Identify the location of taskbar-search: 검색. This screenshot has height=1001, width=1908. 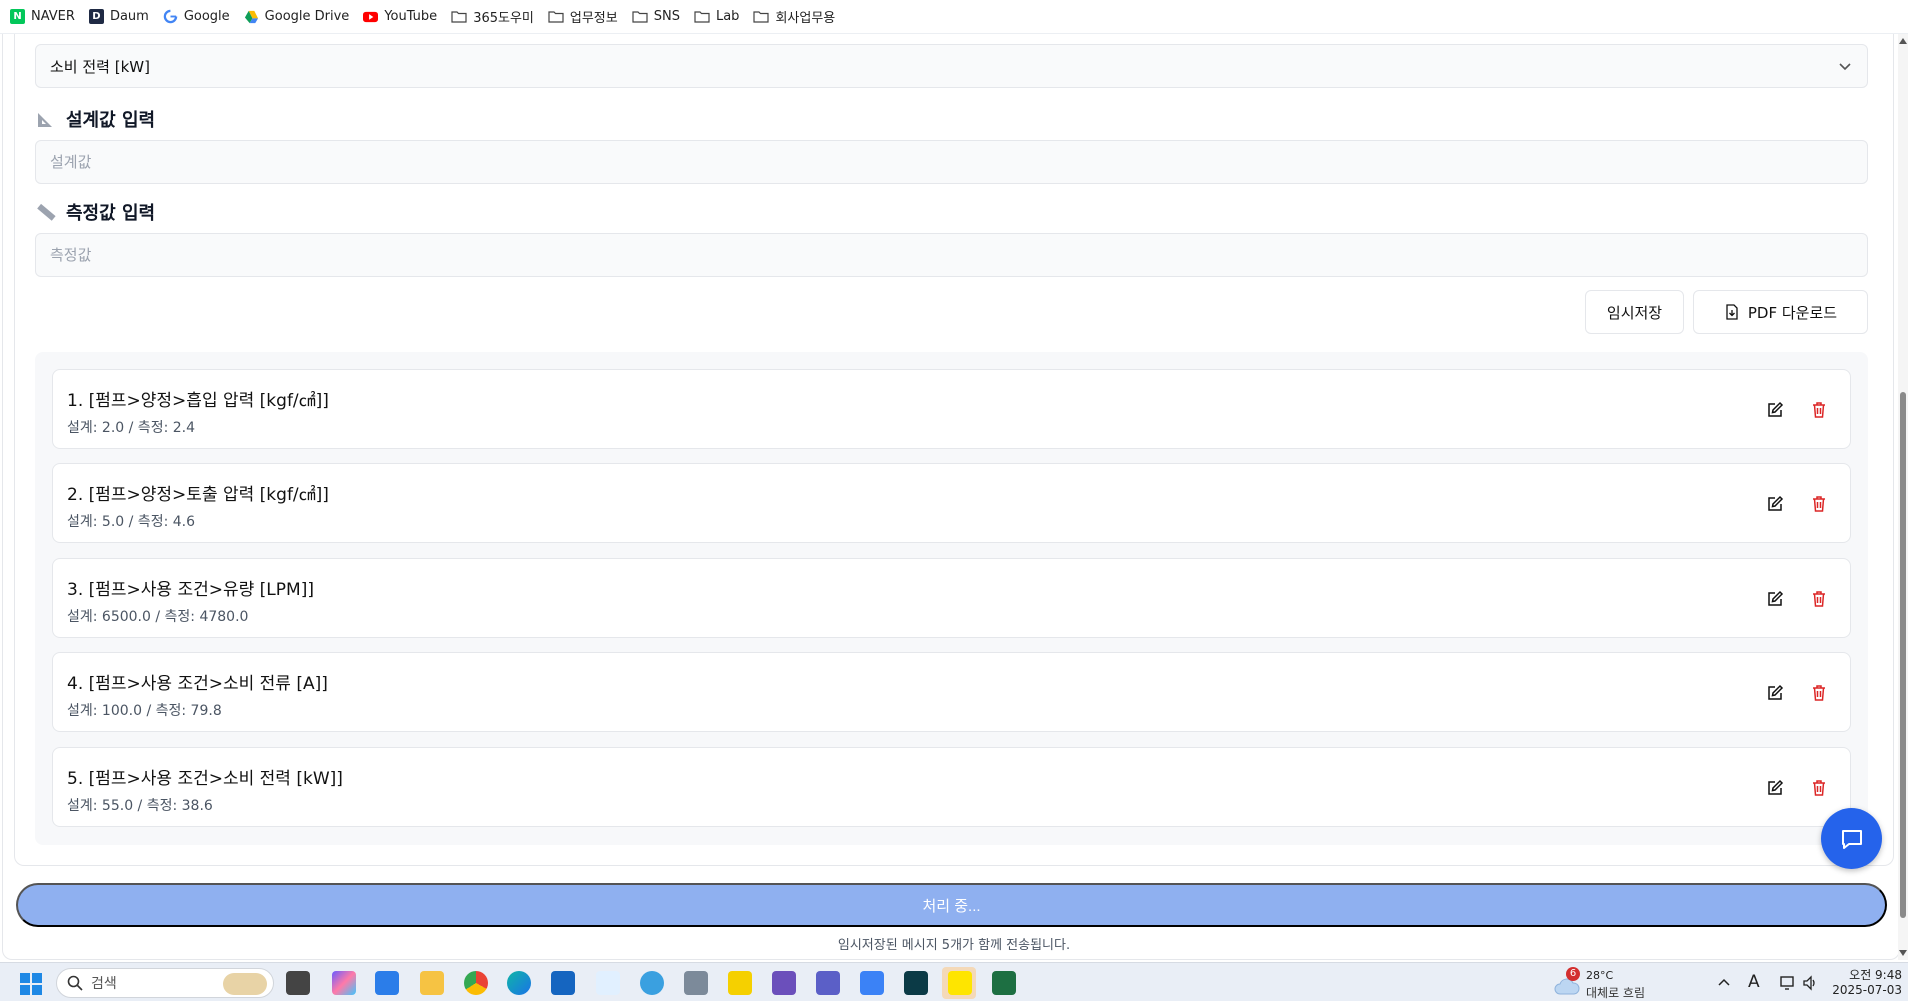
(165, 983).